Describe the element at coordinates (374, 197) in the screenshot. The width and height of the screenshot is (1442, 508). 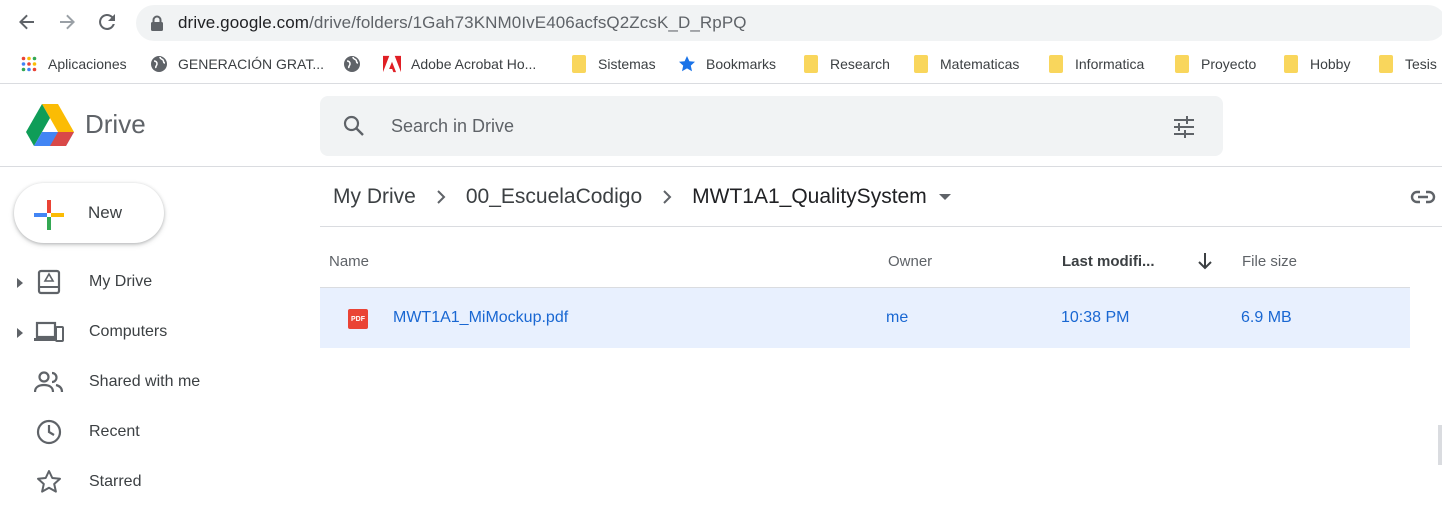
I see `breadcrumb-item: My Drive` at that location.